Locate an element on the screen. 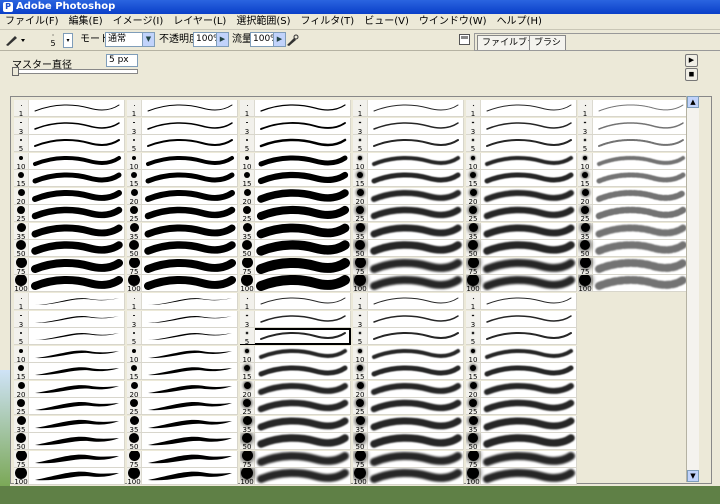  mode-select: 通常 ▼ is located at coordinates (130, 39).